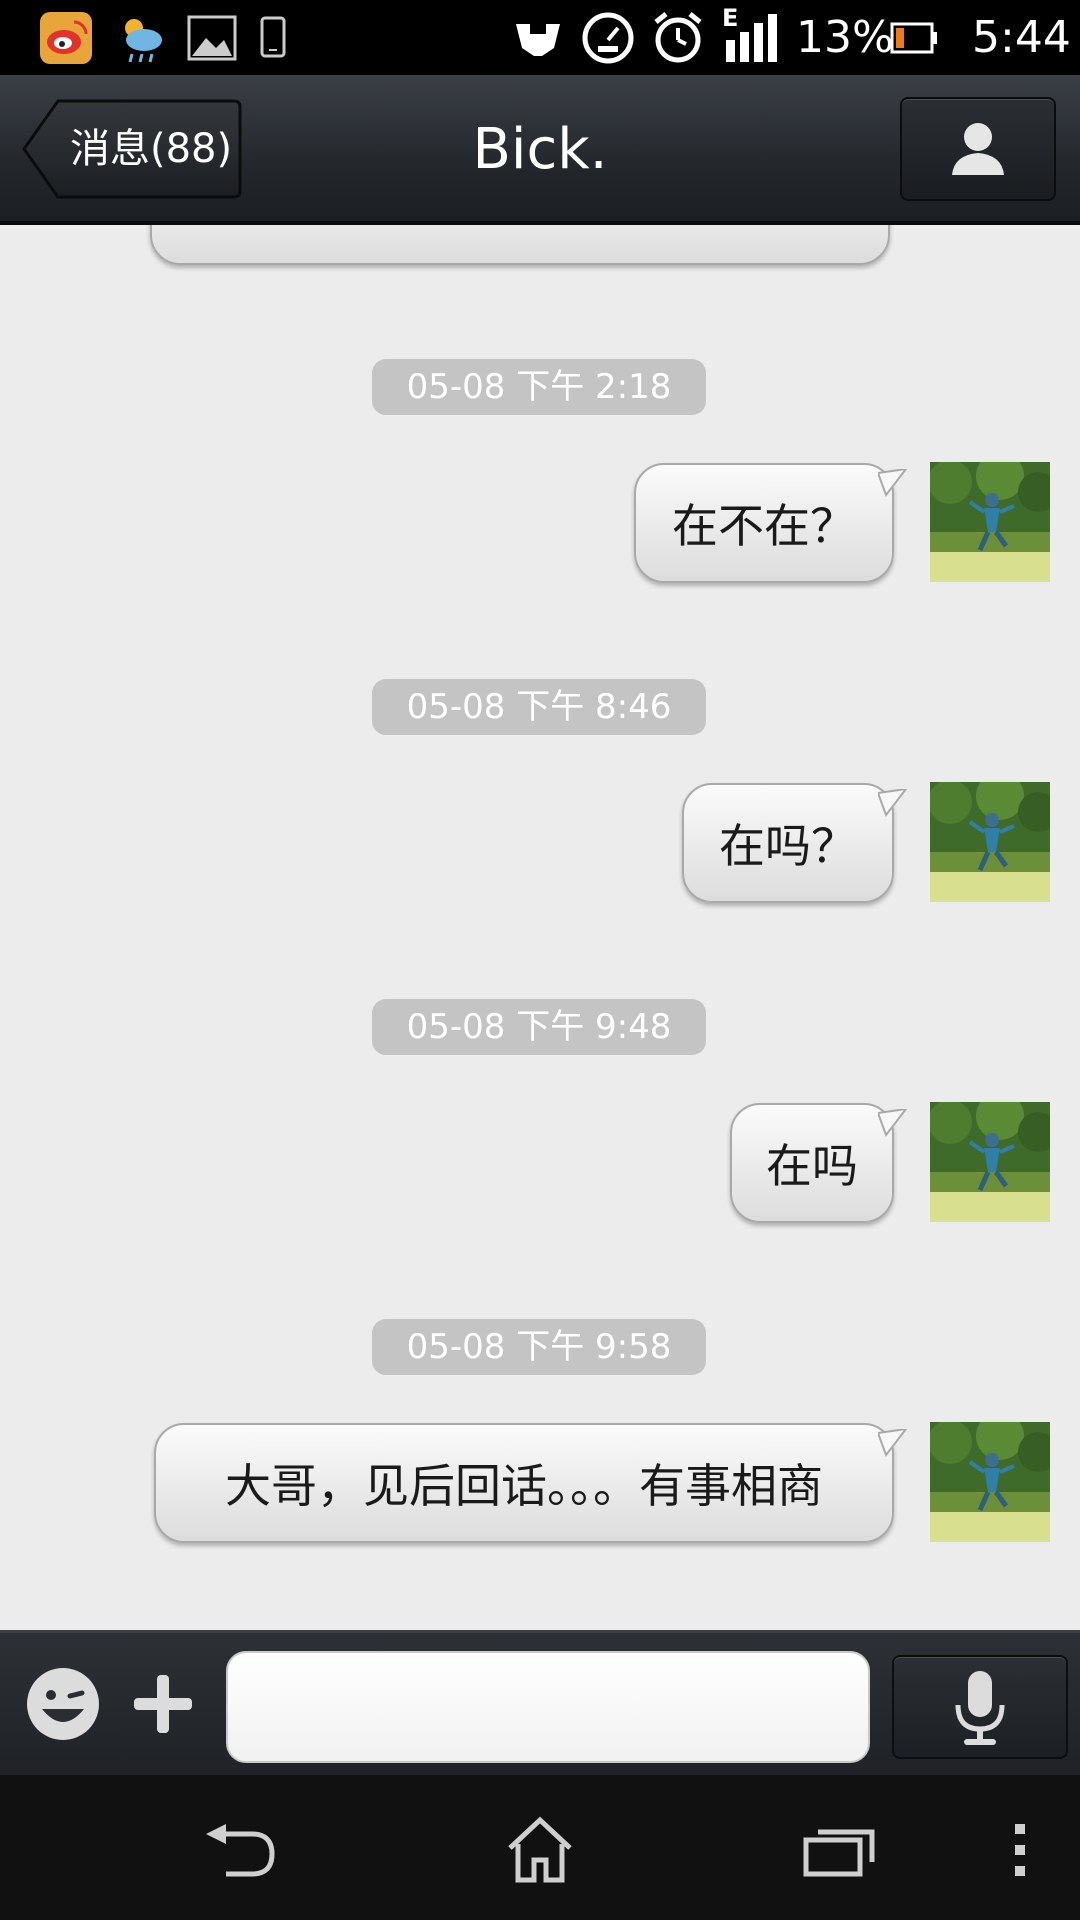 Image resolution: width=1080 pixels, height=1920 pixels. I want to click on gallery-icon, so click(212, 38).